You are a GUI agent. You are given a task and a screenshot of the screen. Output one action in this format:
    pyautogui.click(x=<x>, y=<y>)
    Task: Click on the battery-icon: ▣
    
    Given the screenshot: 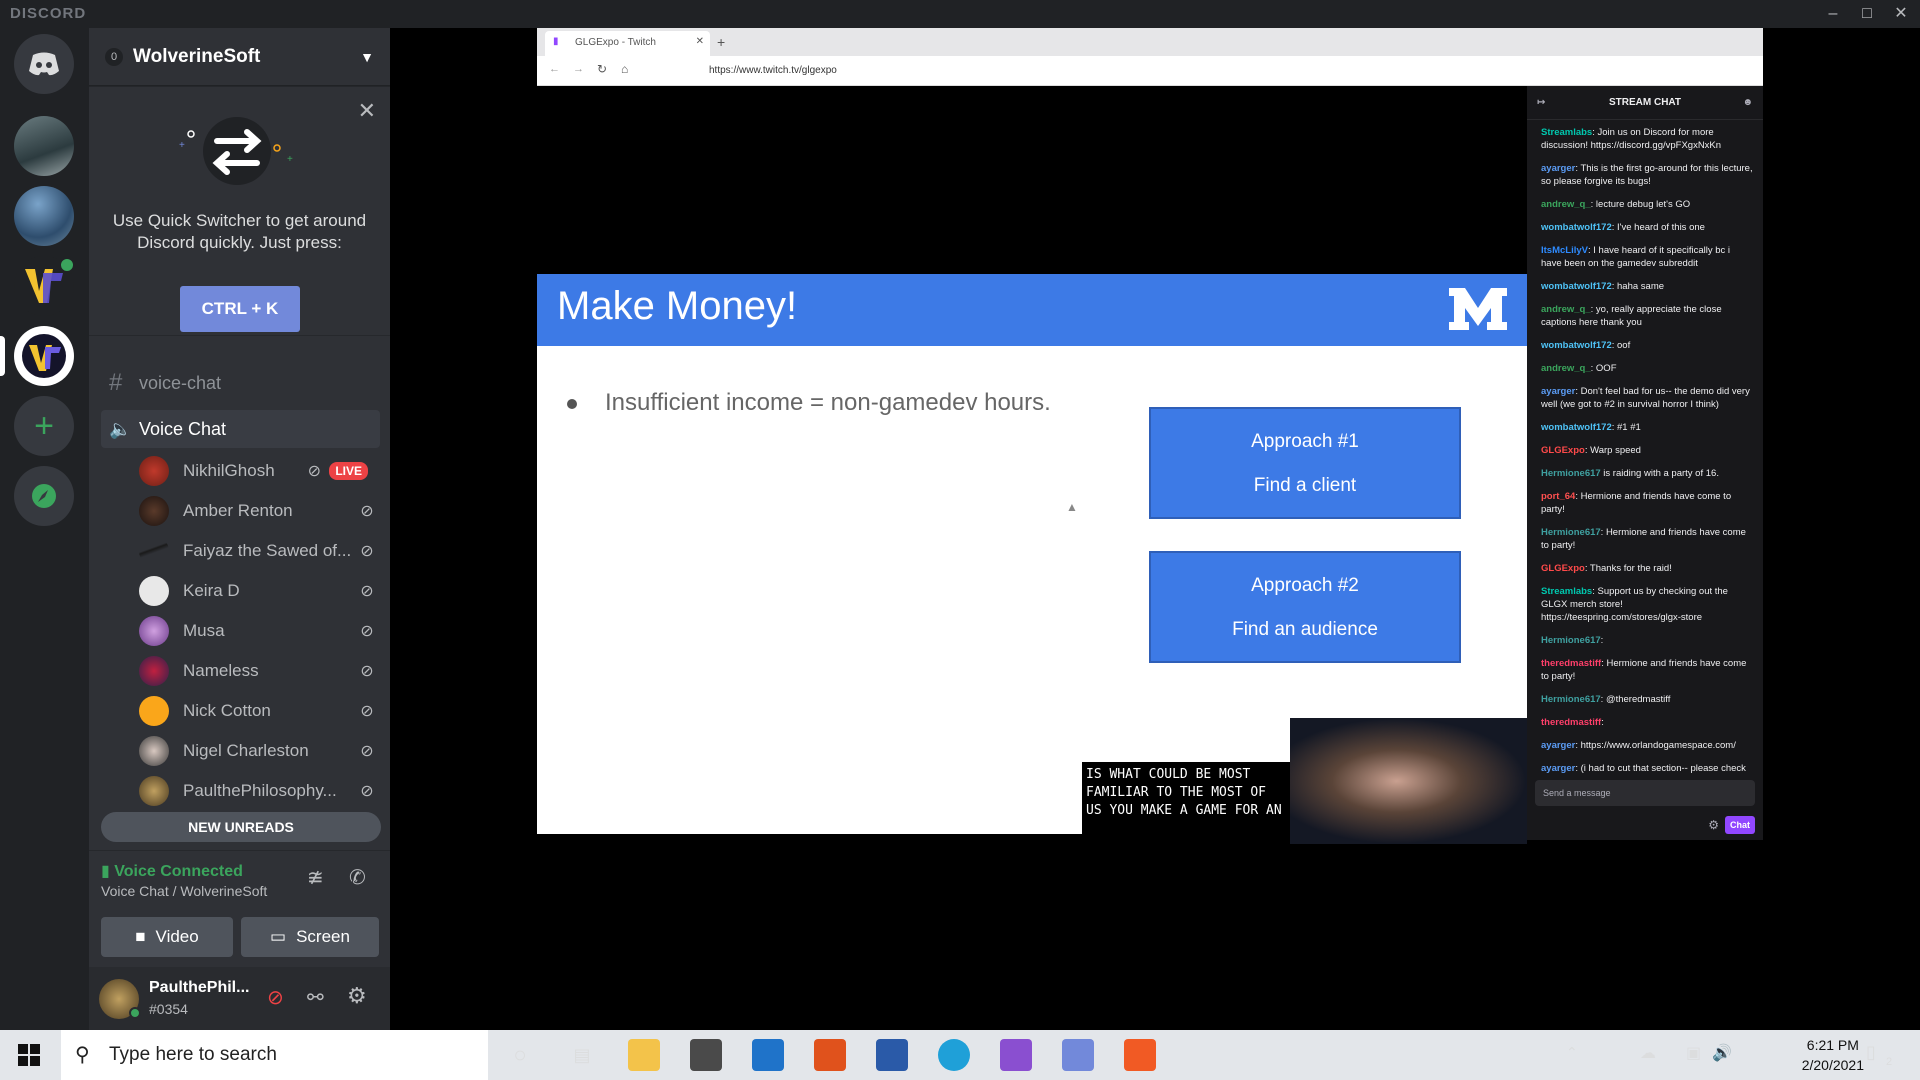 What is the action you would take?
    pyautogui.click(x=1693, y=1053)
    